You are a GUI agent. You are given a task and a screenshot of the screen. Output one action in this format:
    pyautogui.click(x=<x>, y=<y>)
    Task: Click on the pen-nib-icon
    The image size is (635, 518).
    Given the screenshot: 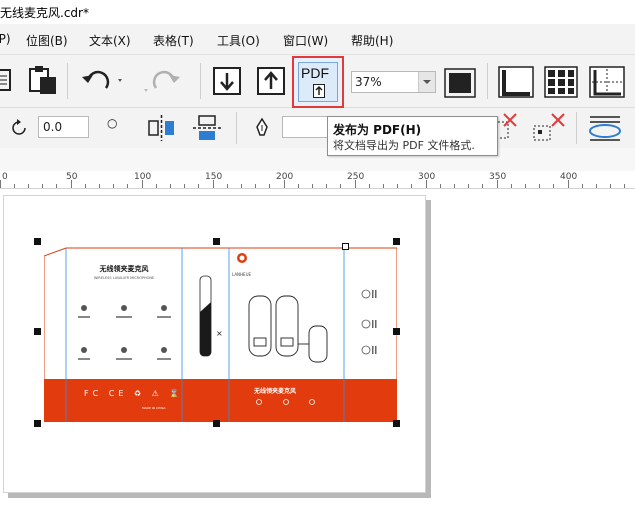 What is the action you would take?
    pyautogui.click(x=262, y=128)
    